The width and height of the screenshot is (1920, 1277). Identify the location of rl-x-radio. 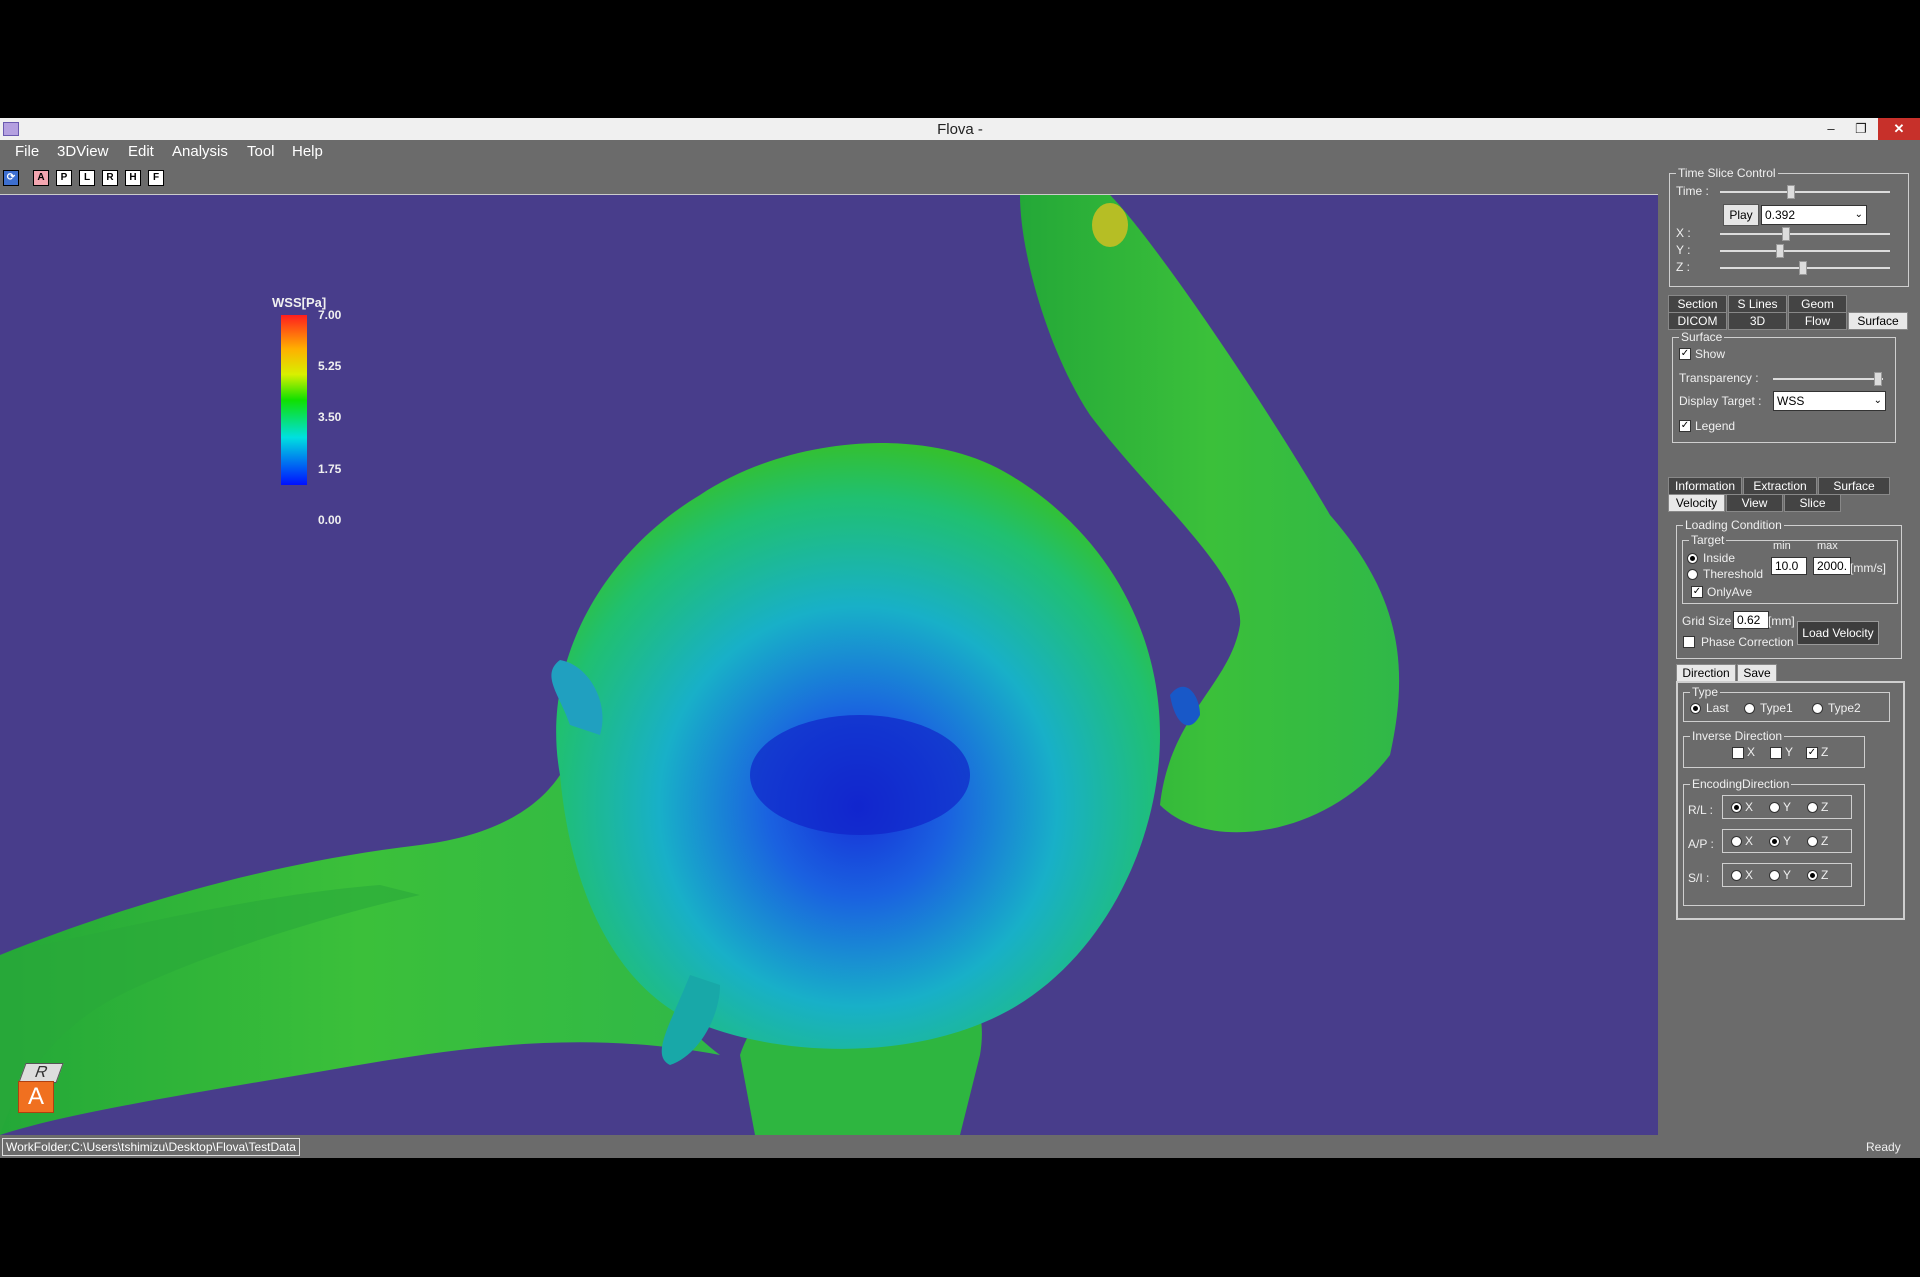
(1736, 807).